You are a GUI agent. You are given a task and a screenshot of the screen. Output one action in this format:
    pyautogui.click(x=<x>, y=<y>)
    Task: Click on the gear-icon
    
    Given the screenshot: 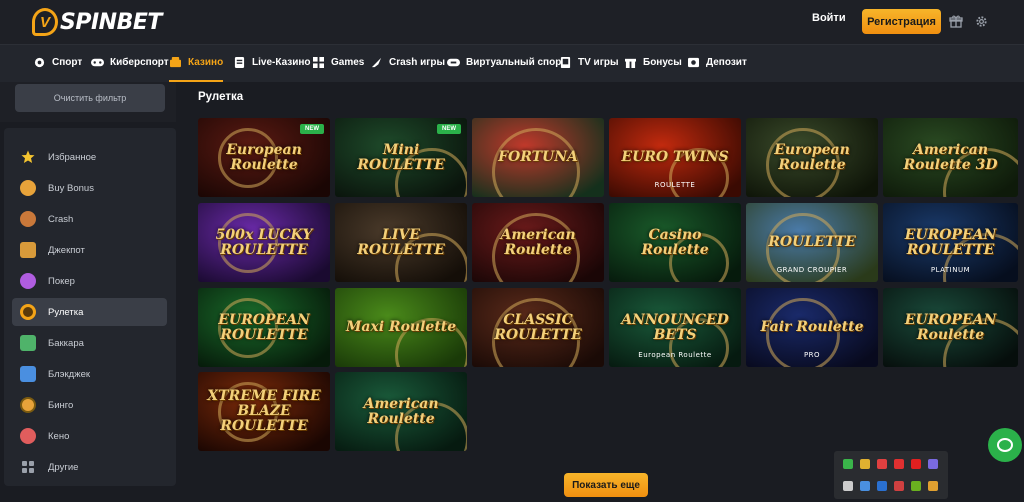 What is the action you would take?
    pyautogui.click(x=981, y=21)
    